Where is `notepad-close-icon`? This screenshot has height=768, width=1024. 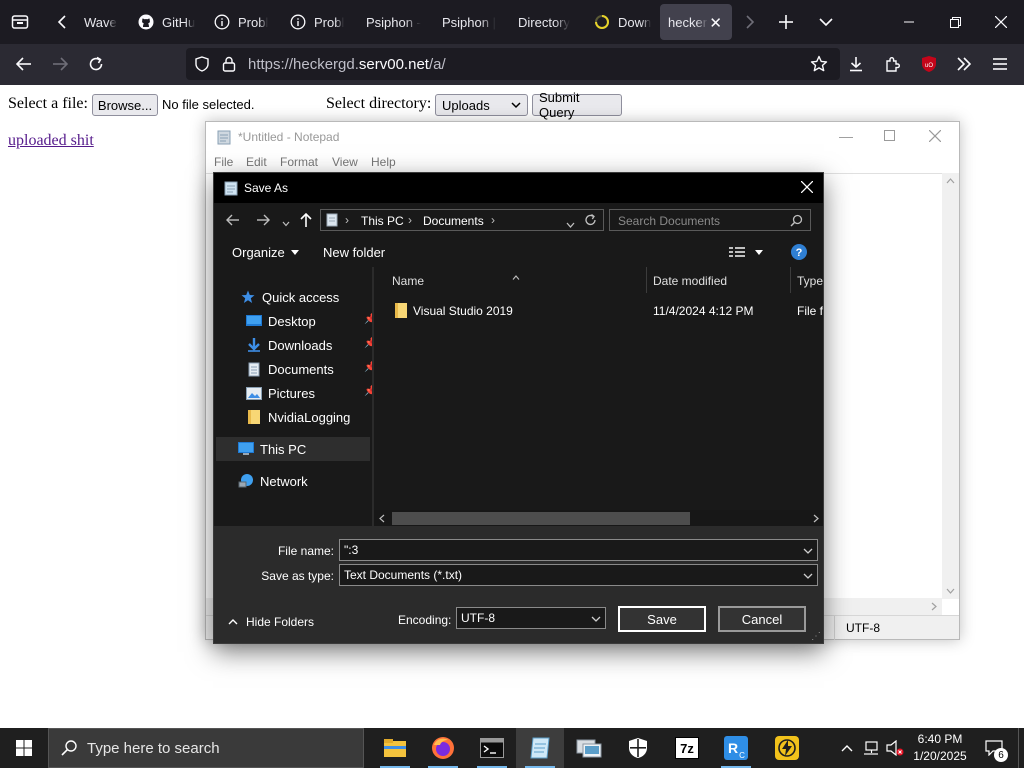 notepad-close-icon is located at coordinates (935, 137).